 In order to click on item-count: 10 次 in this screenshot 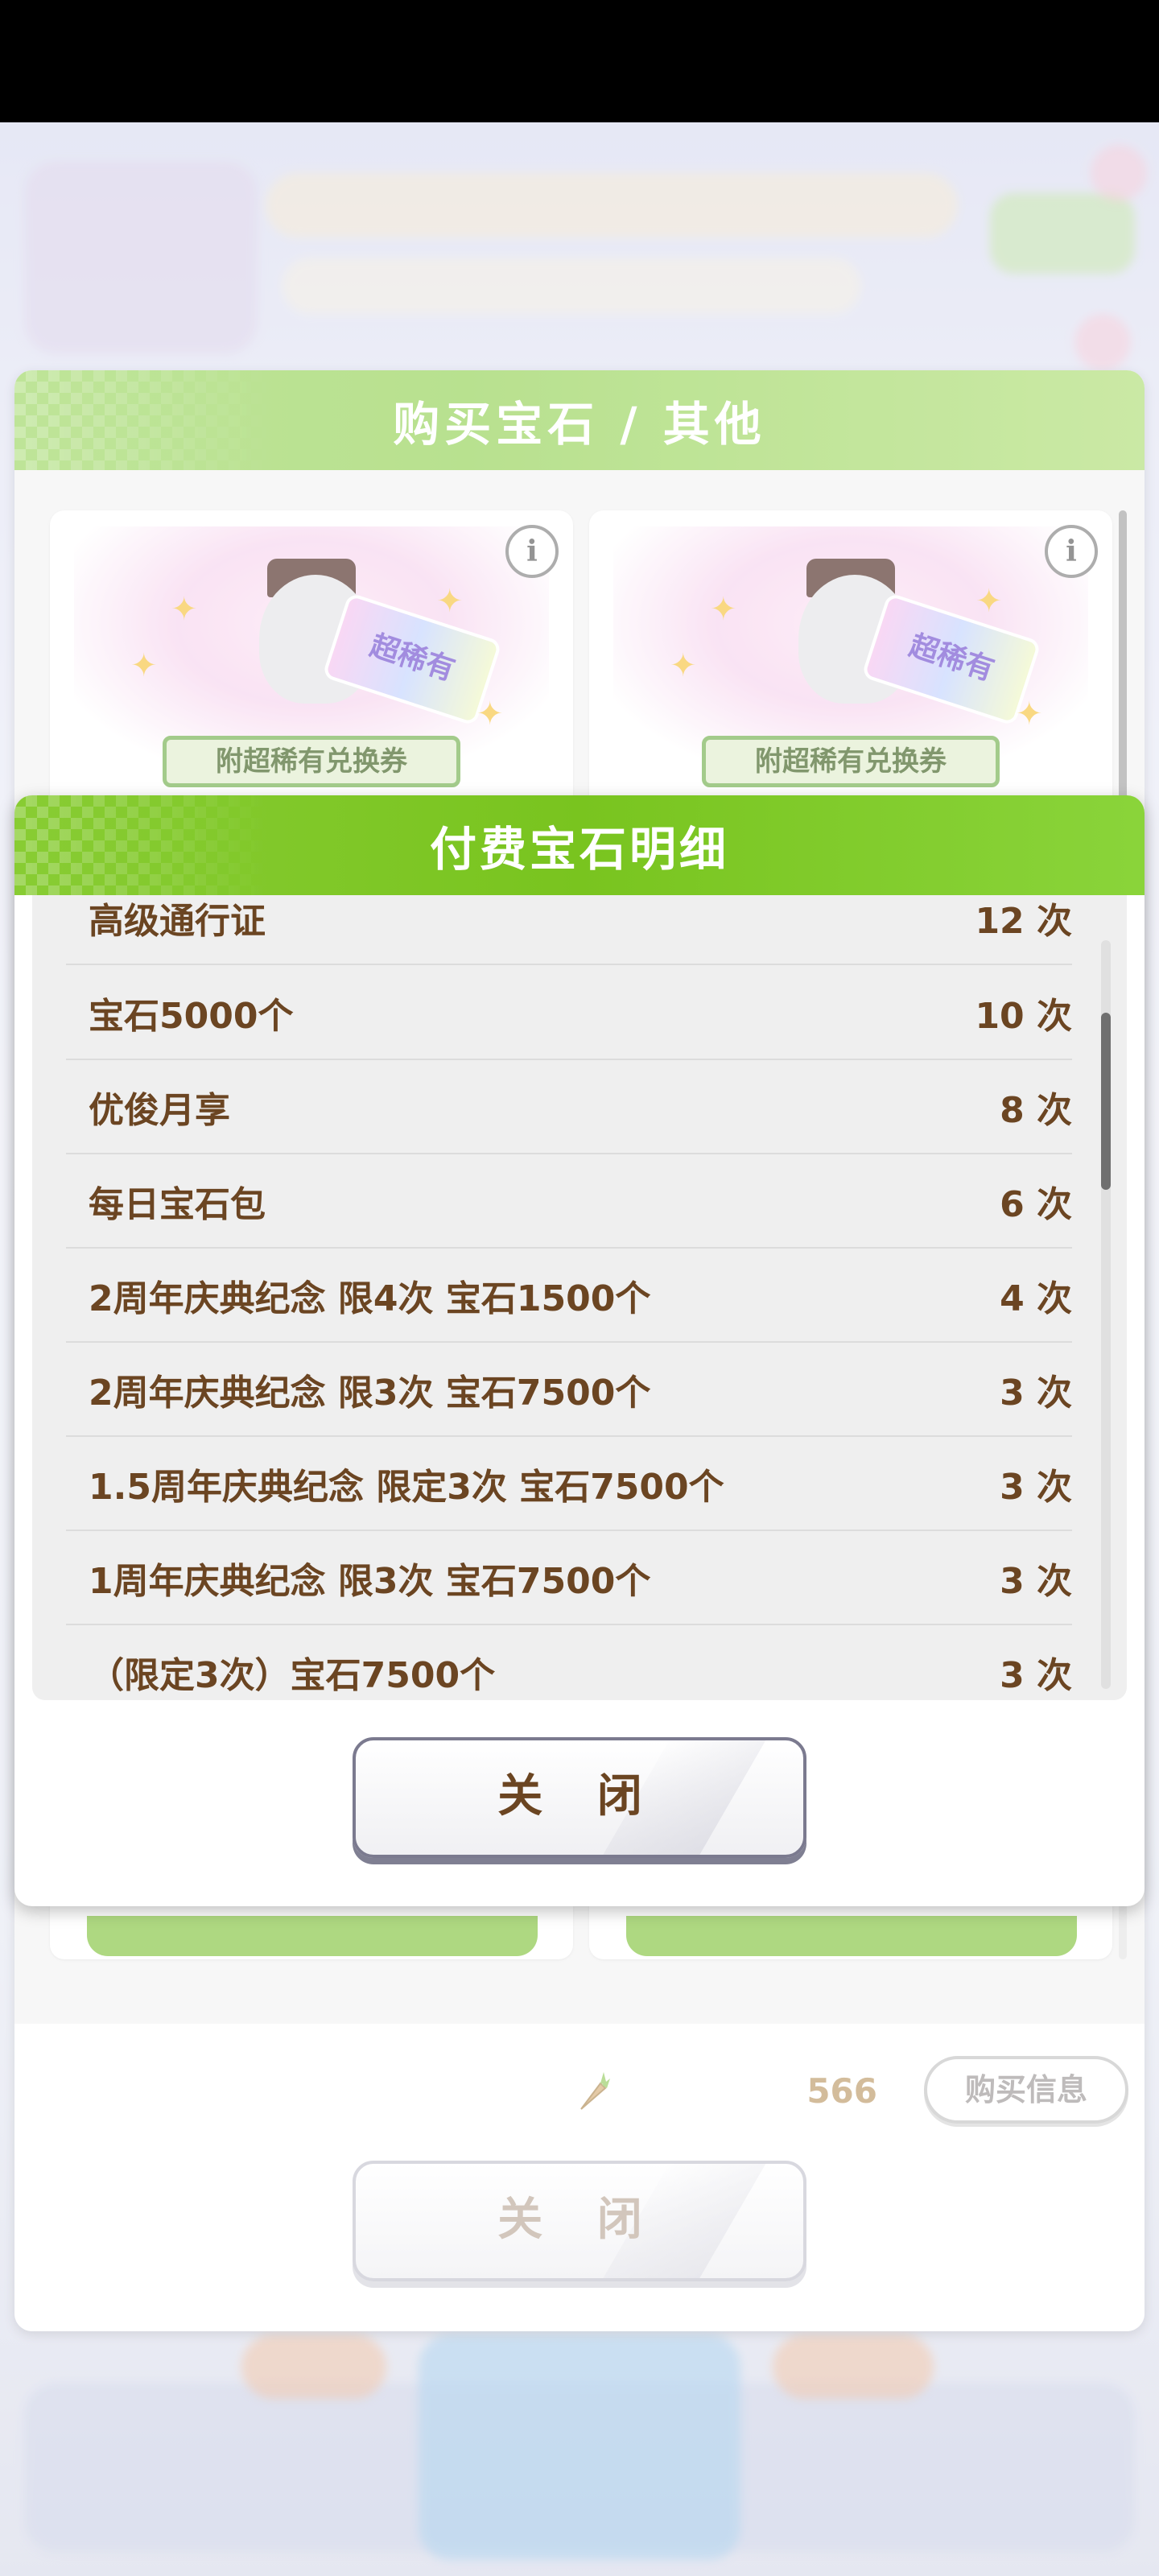, I will do `click(1023, 1016)`.